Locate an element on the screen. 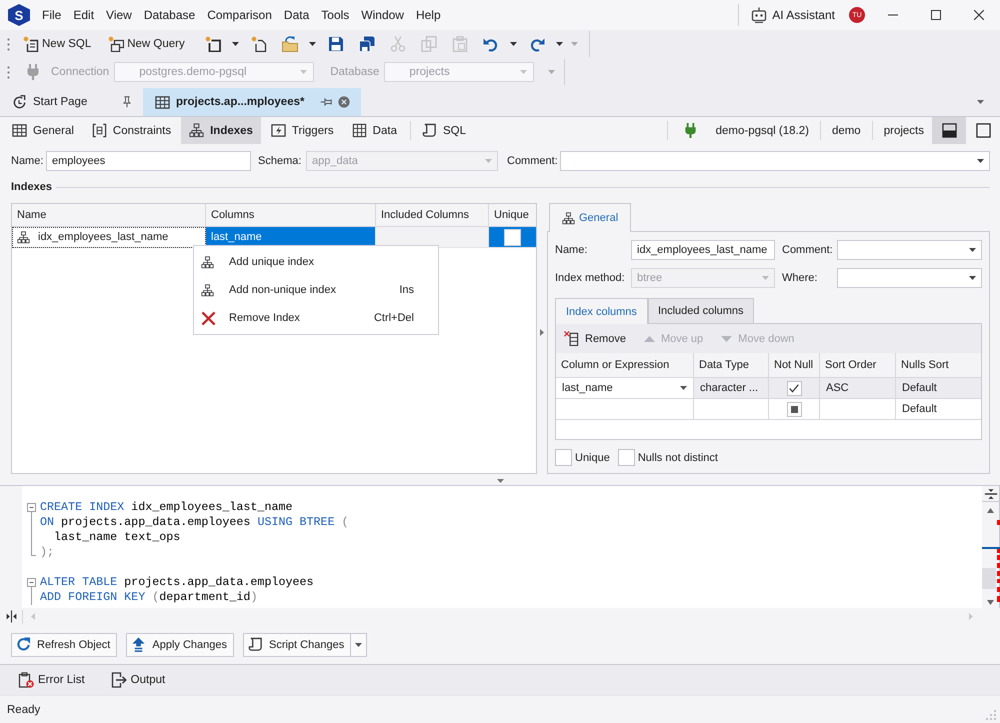  menu-item: Tools is located at coordinates (335, 15).